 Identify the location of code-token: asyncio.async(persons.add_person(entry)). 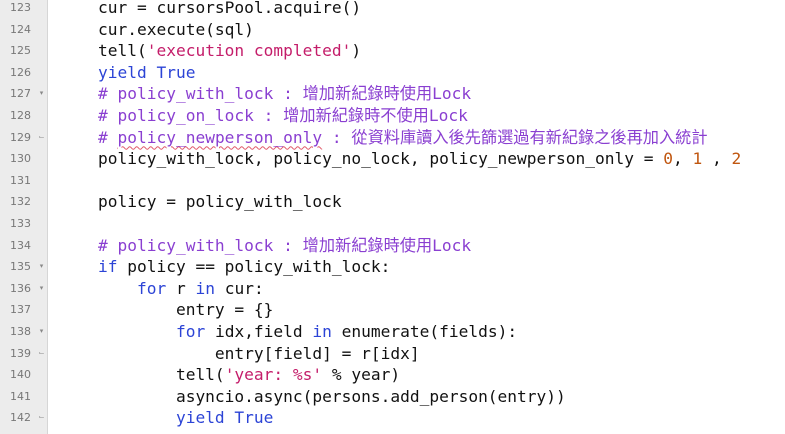
(312, 396).